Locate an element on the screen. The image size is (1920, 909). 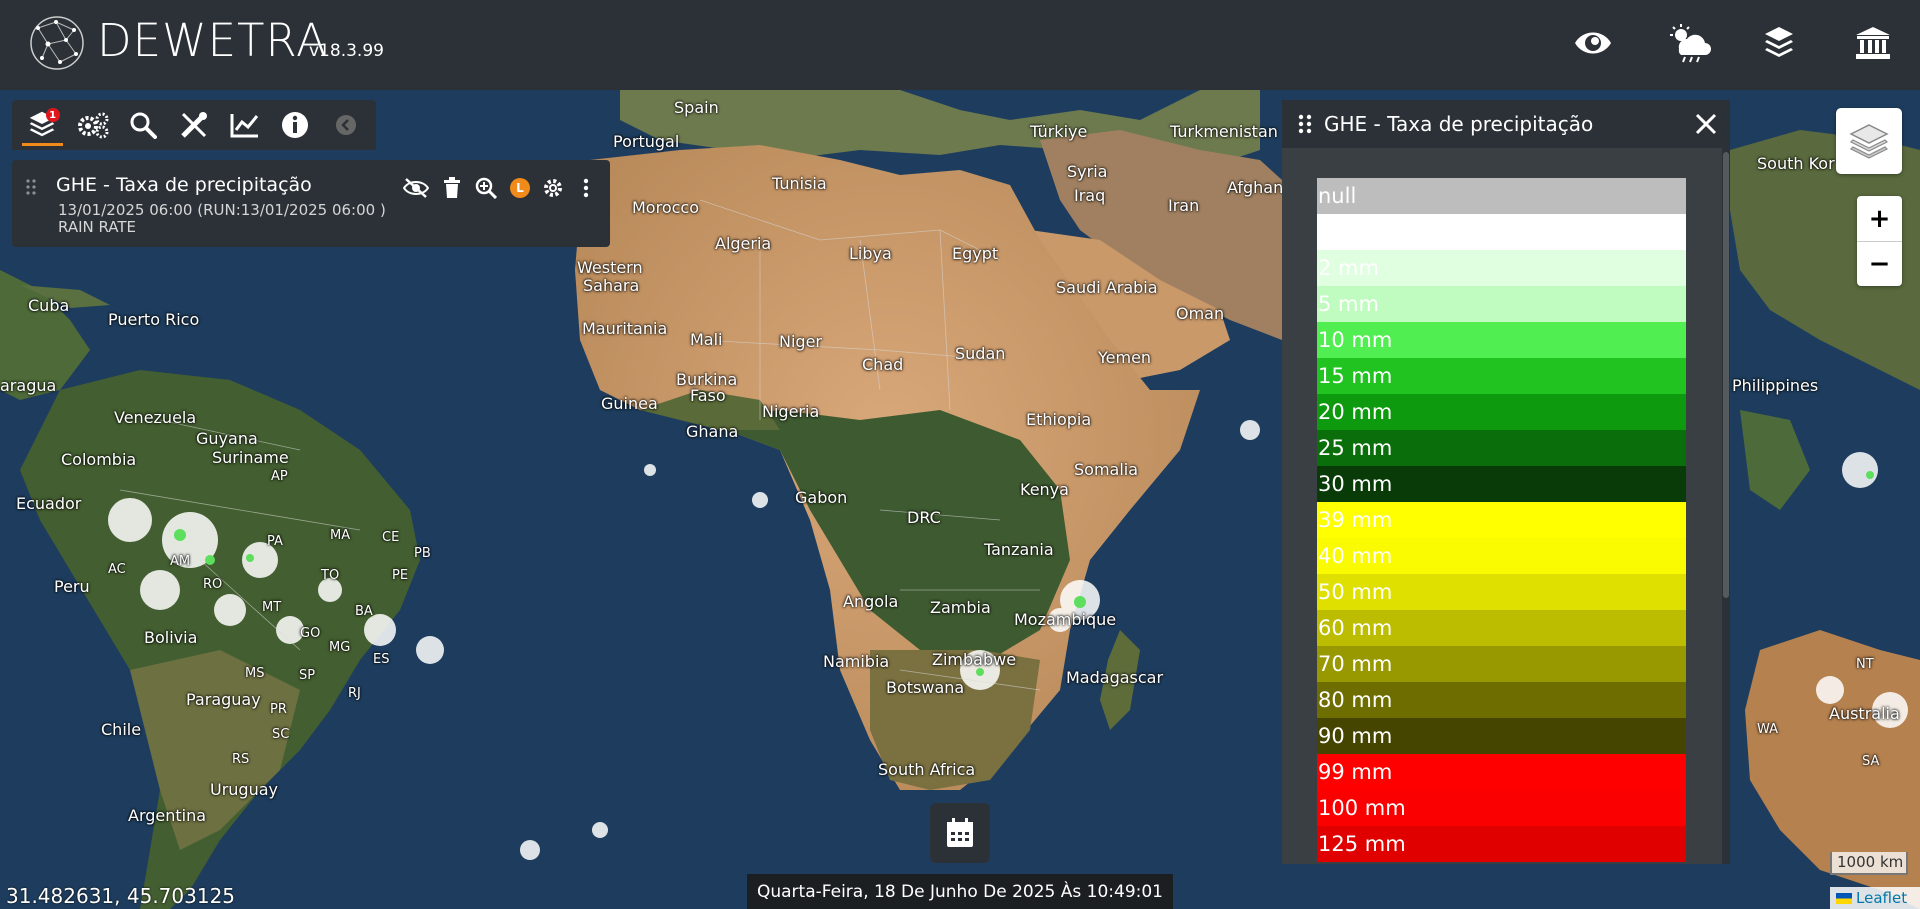
map-label: SC is located at coordinates (281, 734).